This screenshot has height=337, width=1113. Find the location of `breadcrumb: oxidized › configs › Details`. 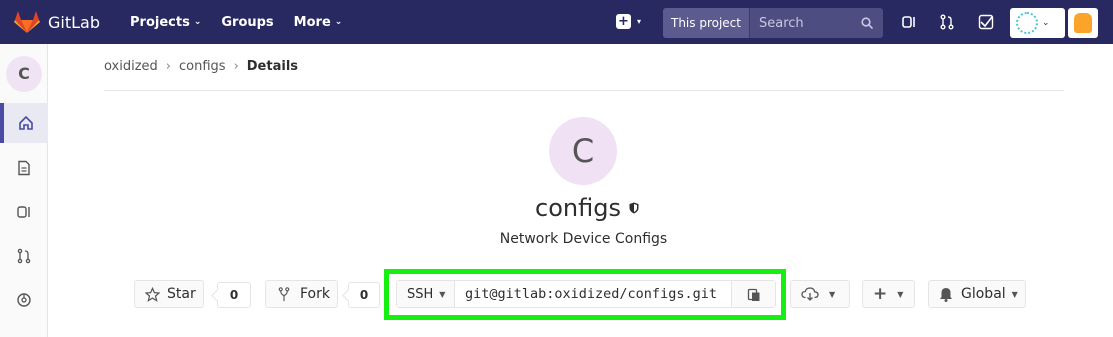

breadcrumb: oxidized › configs › Details is located at coordinates (201, 66).